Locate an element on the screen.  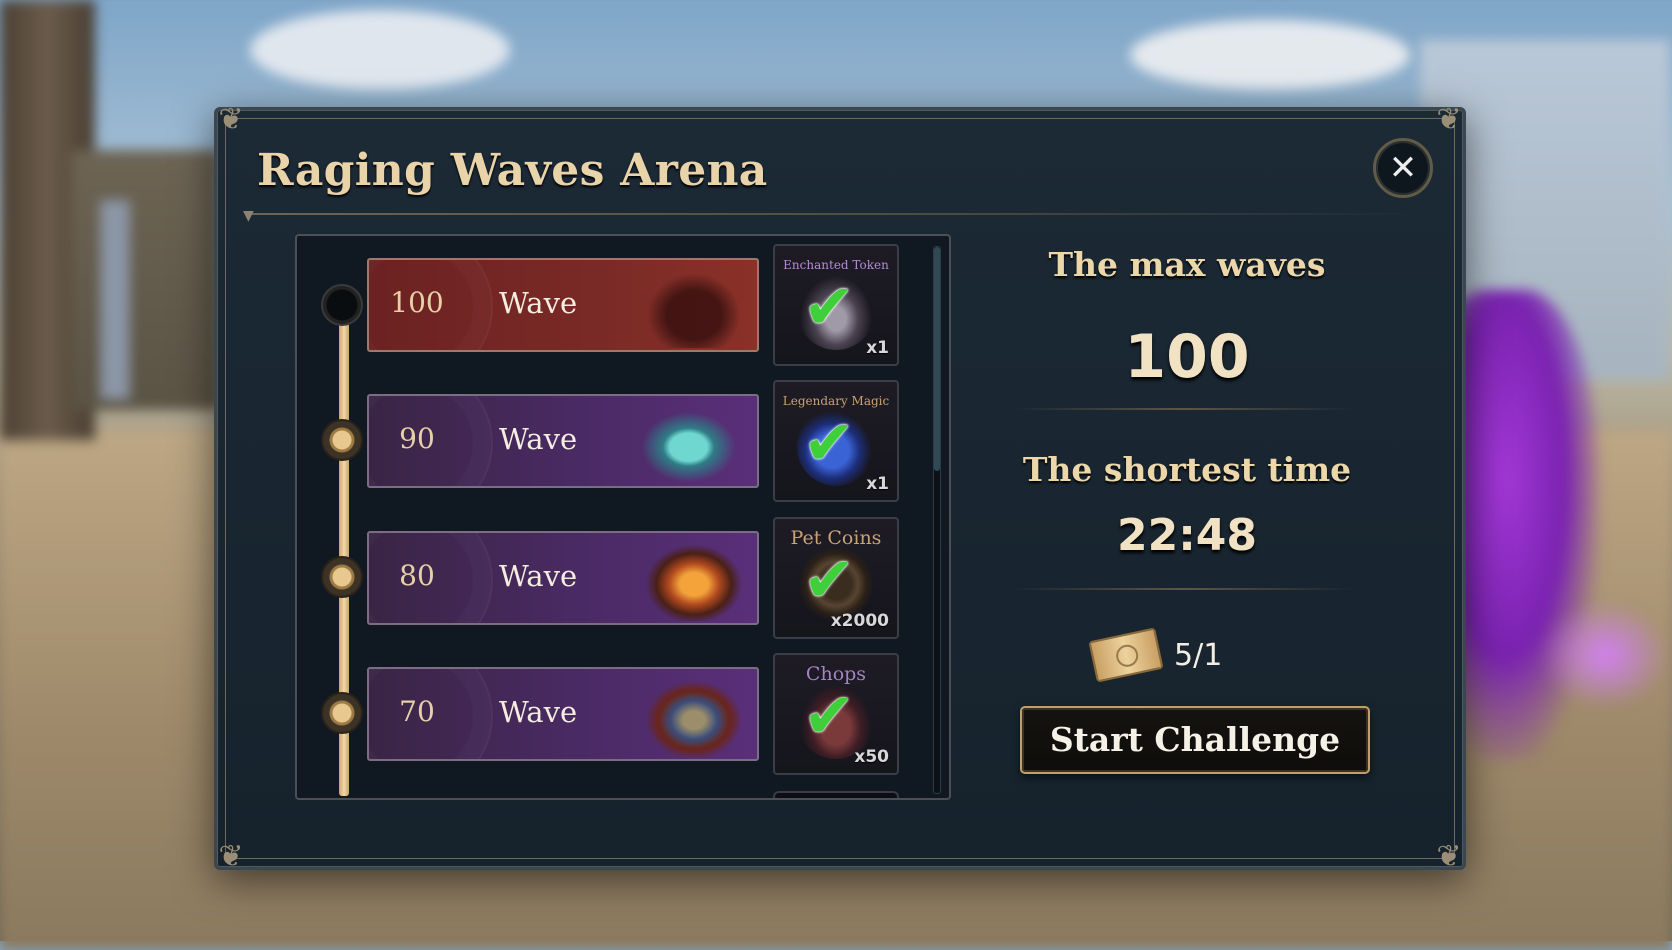
dialog-title: Raging Waves Arena is located at coordinates (512, 170).